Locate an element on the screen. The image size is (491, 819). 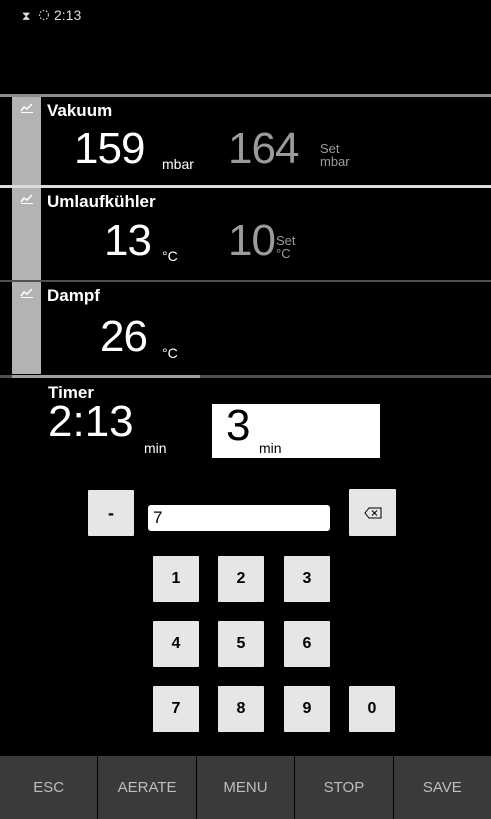
vacuum-value: 159 is located at coordinates (109, 148).